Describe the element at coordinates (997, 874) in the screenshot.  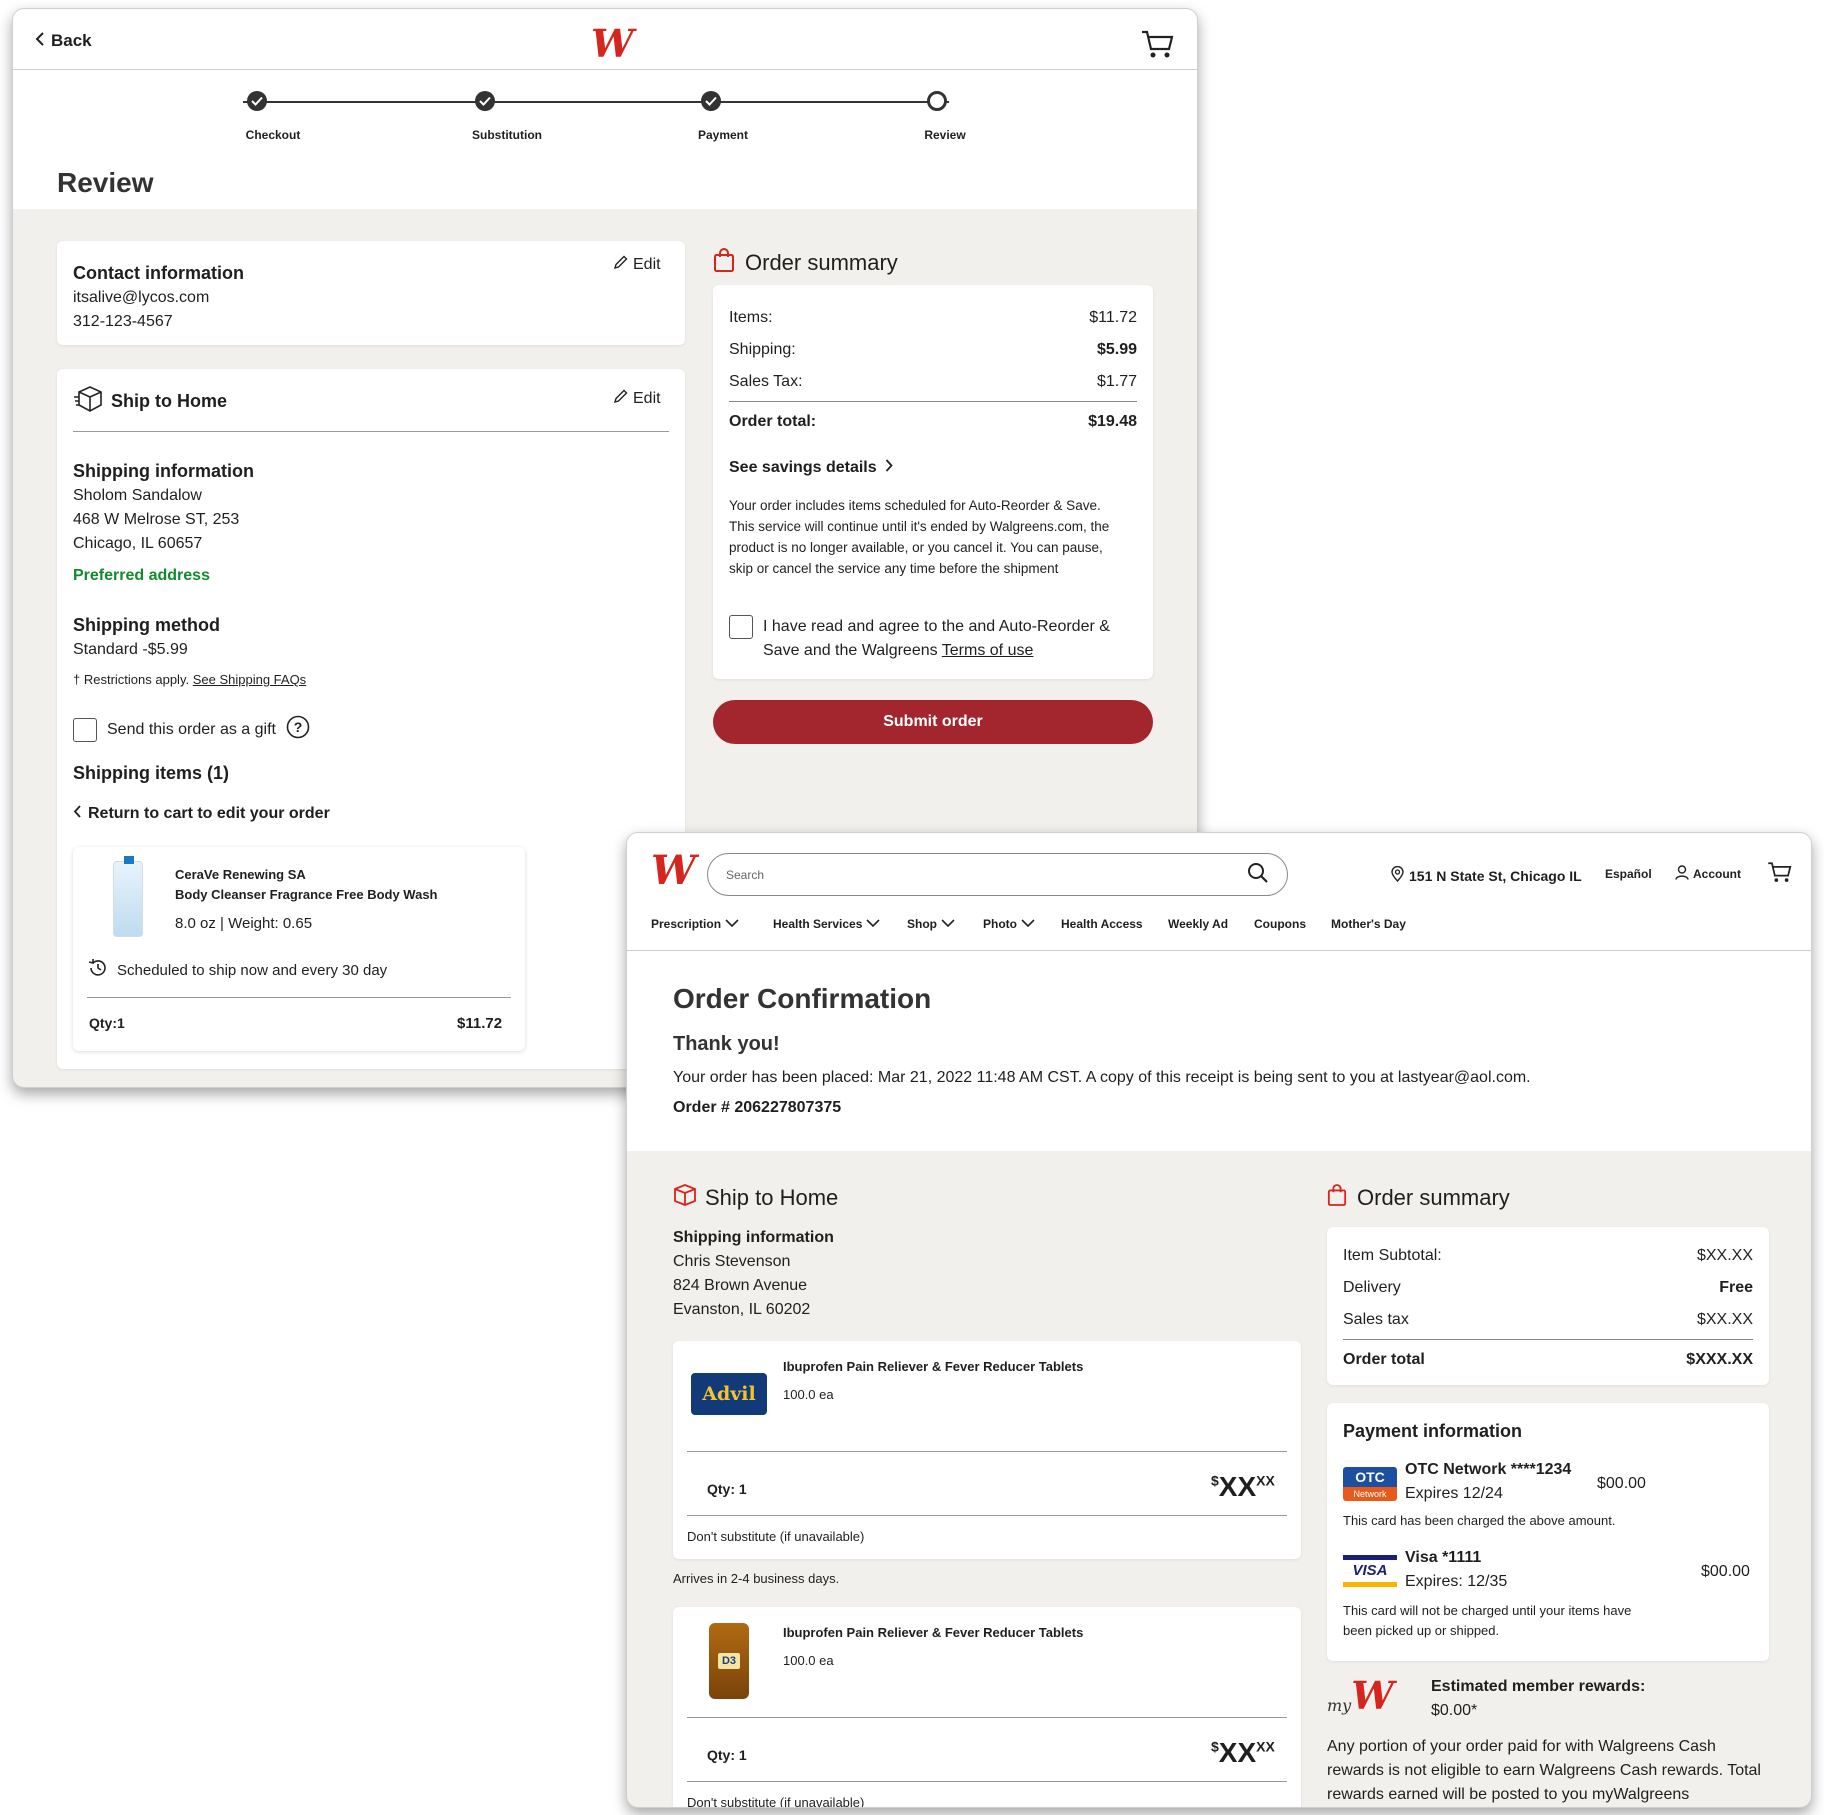
I see `search-input: Search` at that location.